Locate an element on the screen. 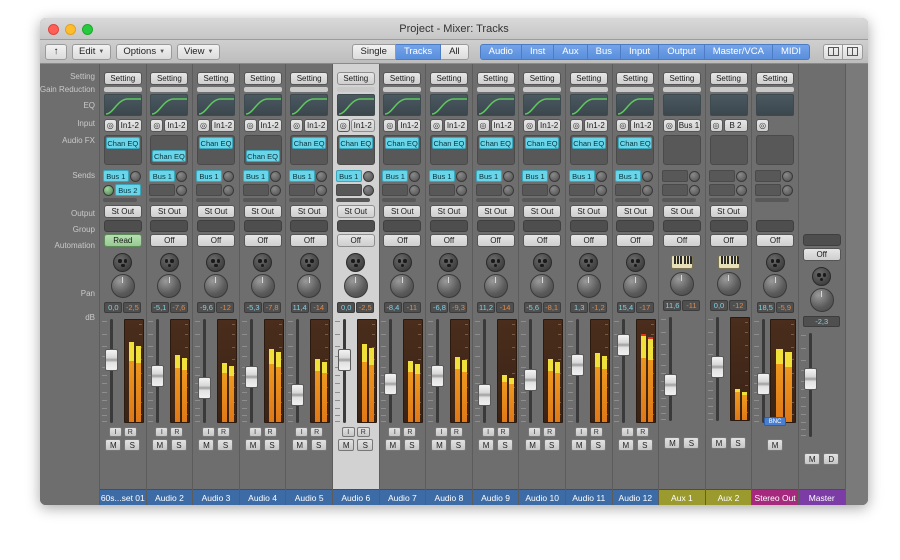 This screenshot has height=560, width=900. volume-value: -6,8 is located at coordinates (439, 307).